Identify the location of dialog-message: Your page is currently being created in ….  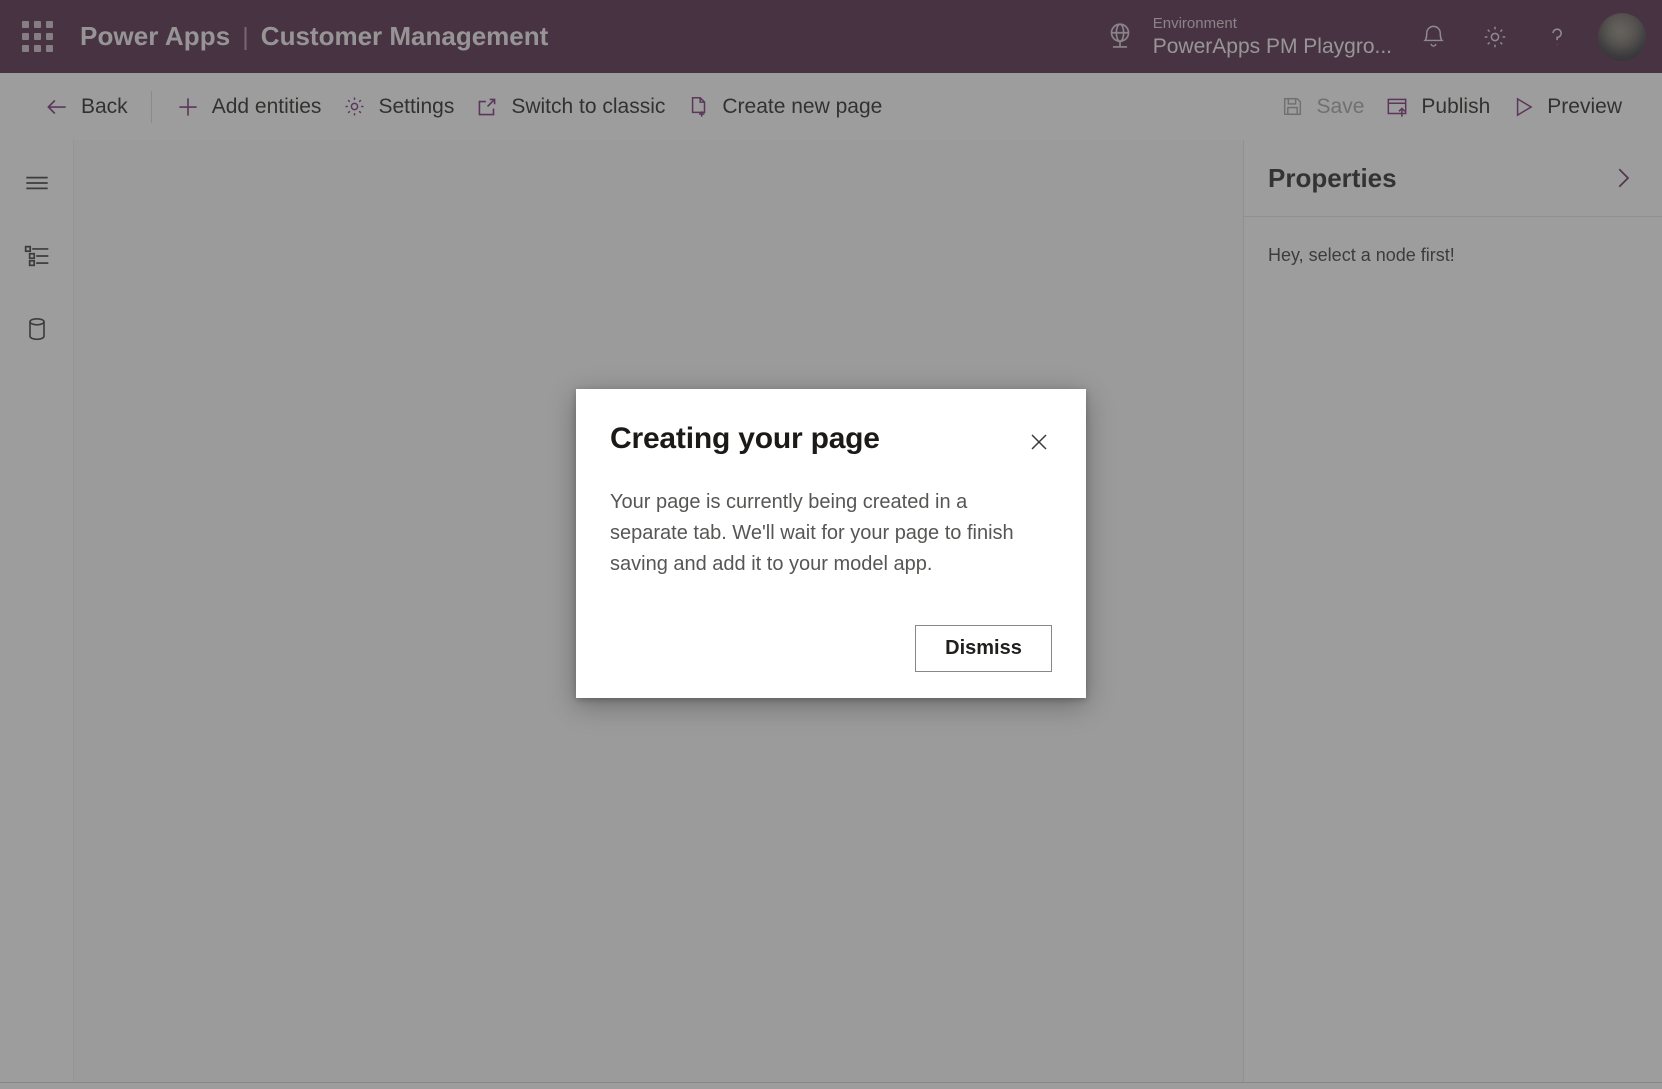
(812, 533).